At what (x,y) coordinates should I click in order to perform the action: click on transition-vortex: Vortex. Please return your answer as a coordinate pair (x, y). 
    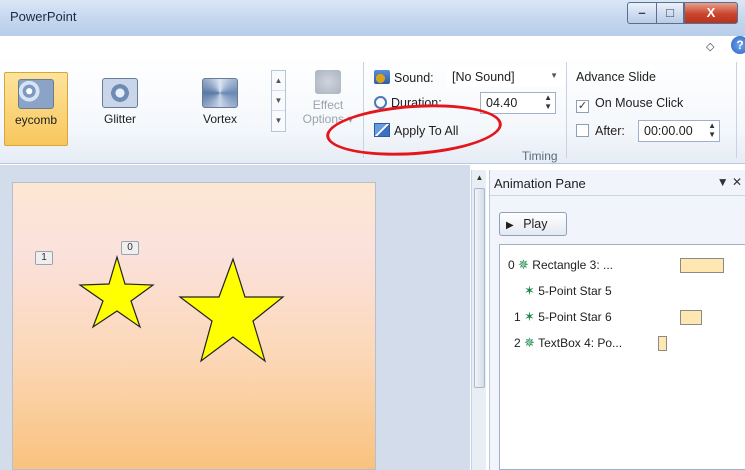
    Looking at the image, I should click on (220, 109).